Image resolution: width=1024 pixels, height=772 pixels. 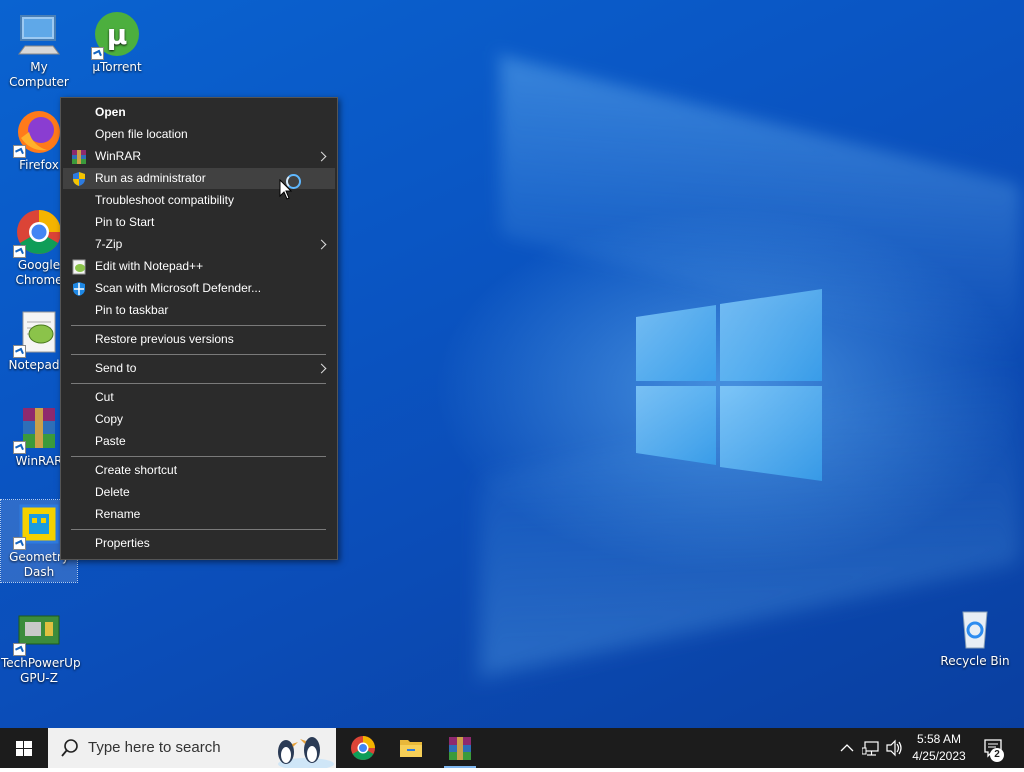 What do you see at coordinates (79, 289) in the screenshot?
I see `defender-shield-icon` at bounding box center [79, 289].